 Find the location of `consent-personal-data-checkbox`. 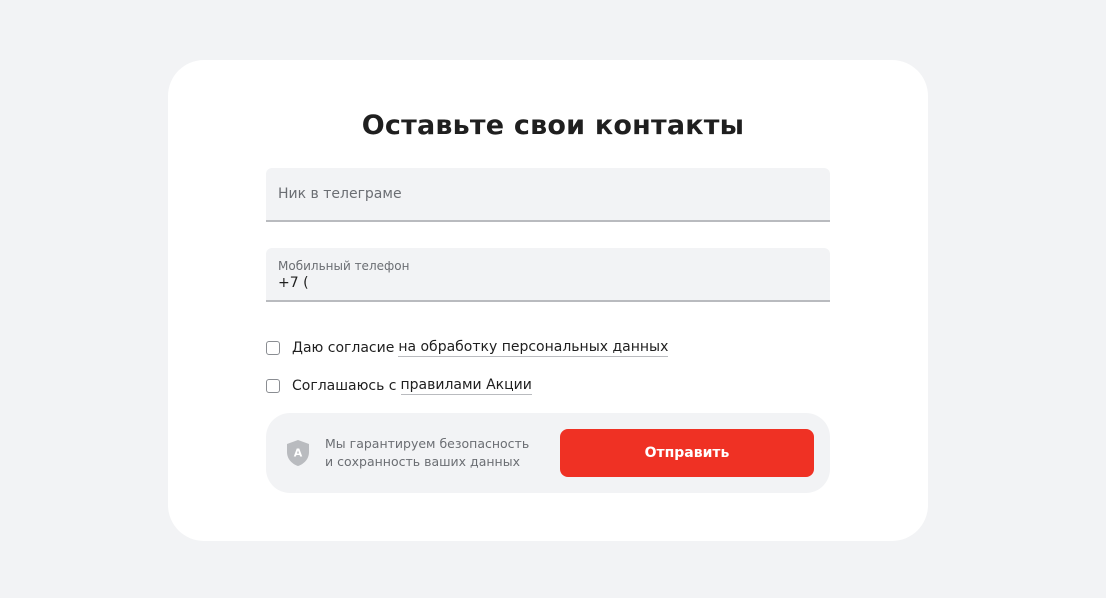

consent-personal-data-checkbox is located at coordinates (273, 348).